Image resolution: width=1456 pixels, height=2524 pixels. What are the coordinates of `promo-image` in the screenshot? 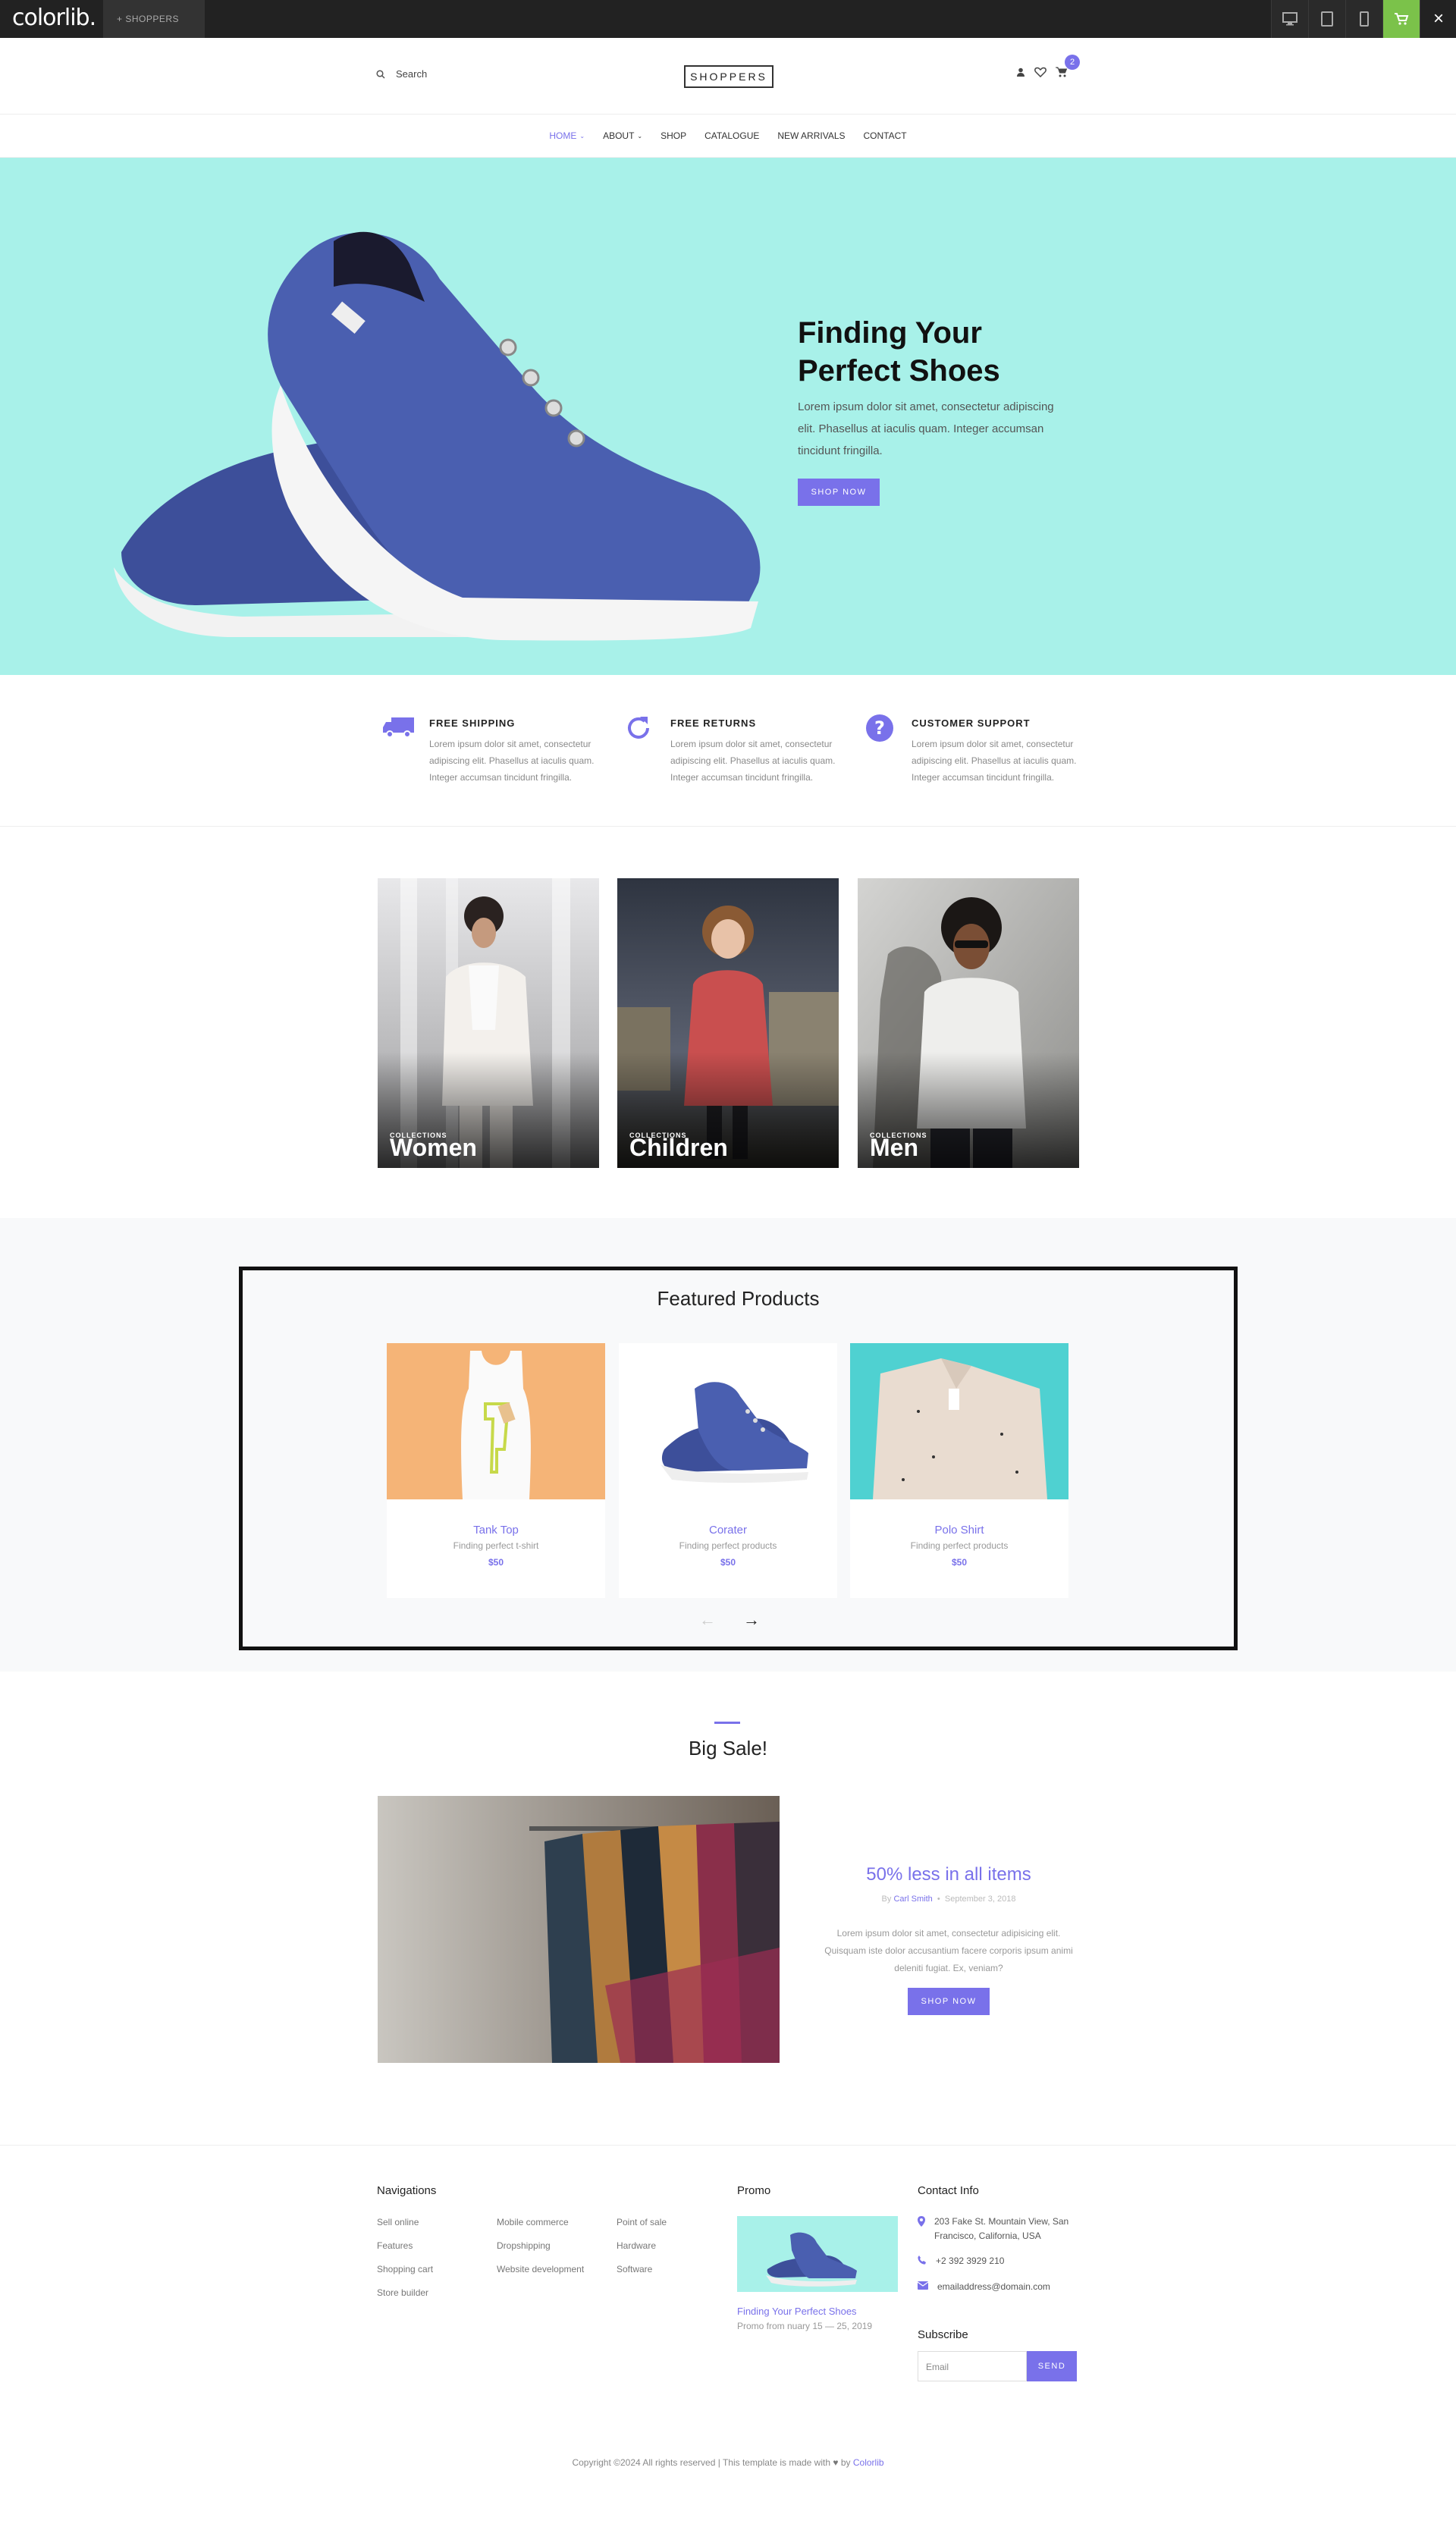 It's located at (817, 2254).